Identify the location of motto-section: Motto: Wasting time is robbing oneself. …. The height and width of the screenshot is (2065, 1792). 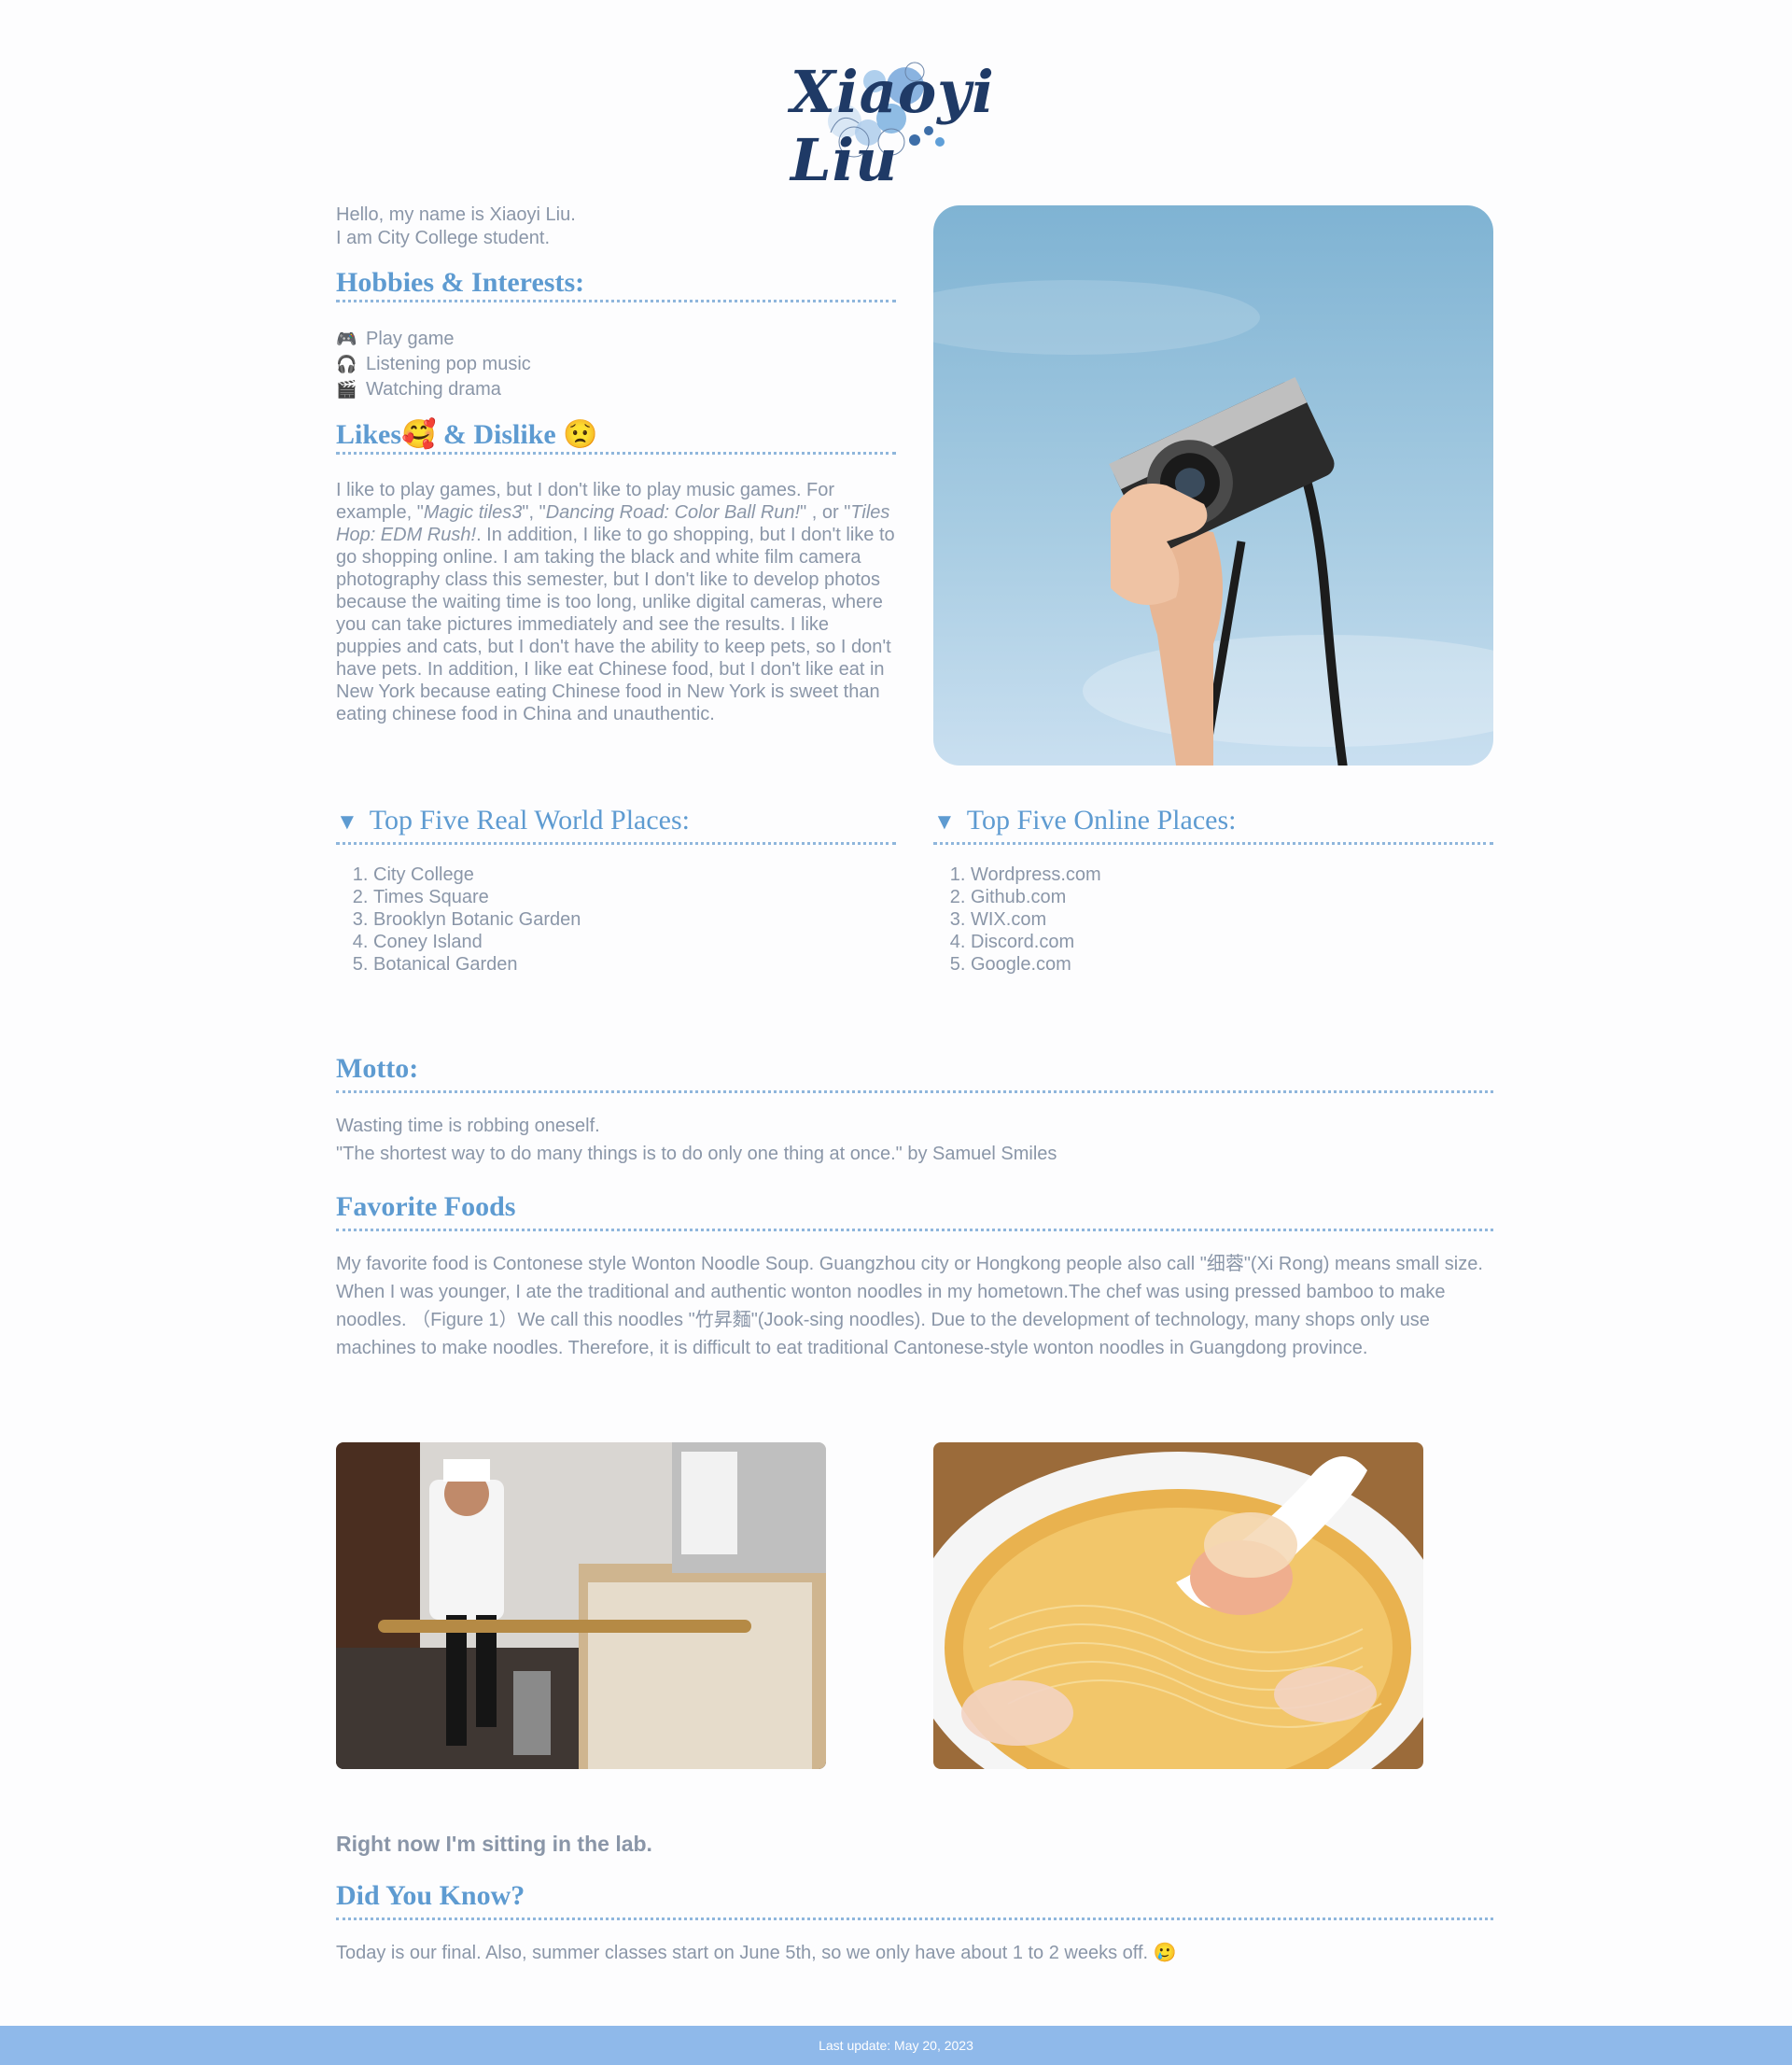
(914, 1110).